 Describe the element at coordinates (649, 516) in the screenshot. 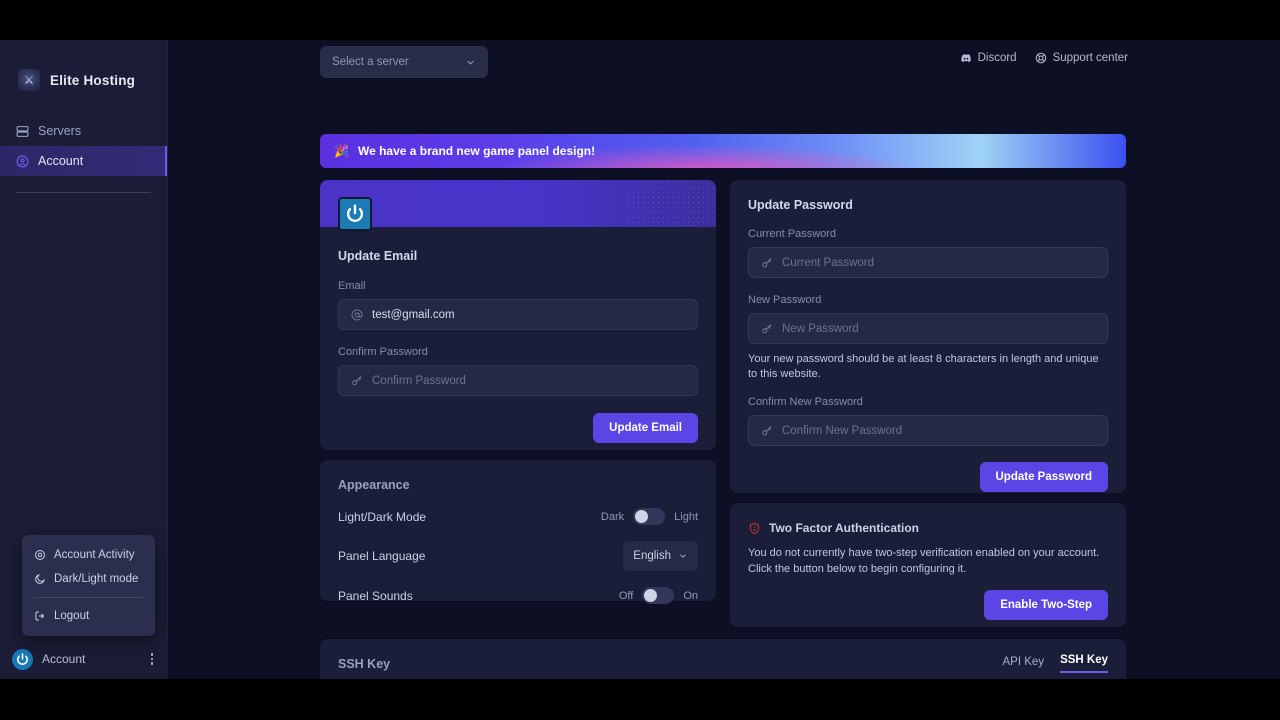

I see `light-dark-mode-toggle` at that location.